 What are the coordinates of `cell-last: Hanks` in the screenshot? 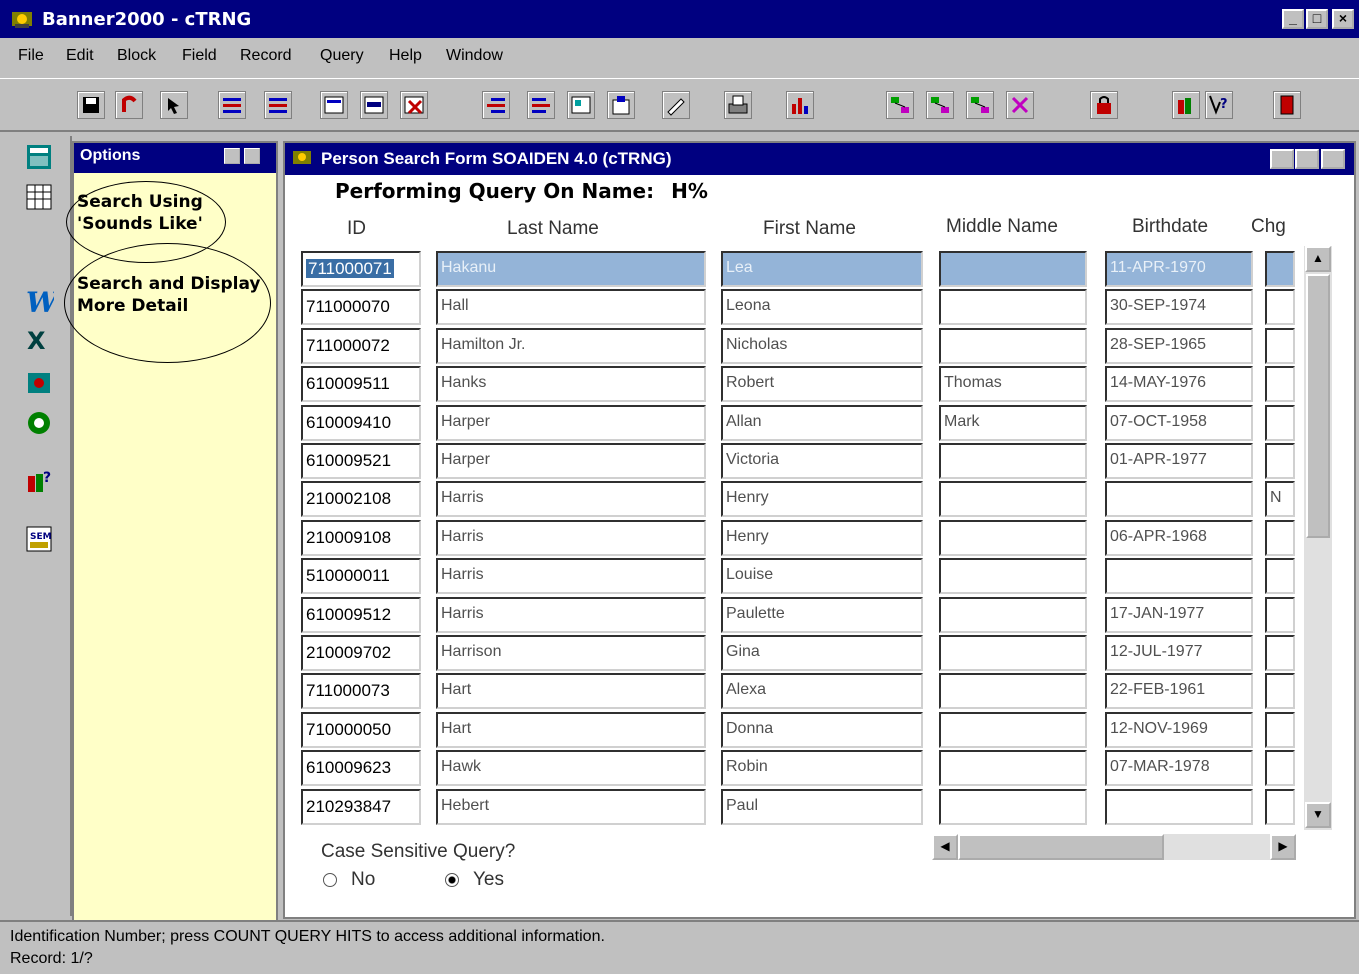 It's located at (571, 384).